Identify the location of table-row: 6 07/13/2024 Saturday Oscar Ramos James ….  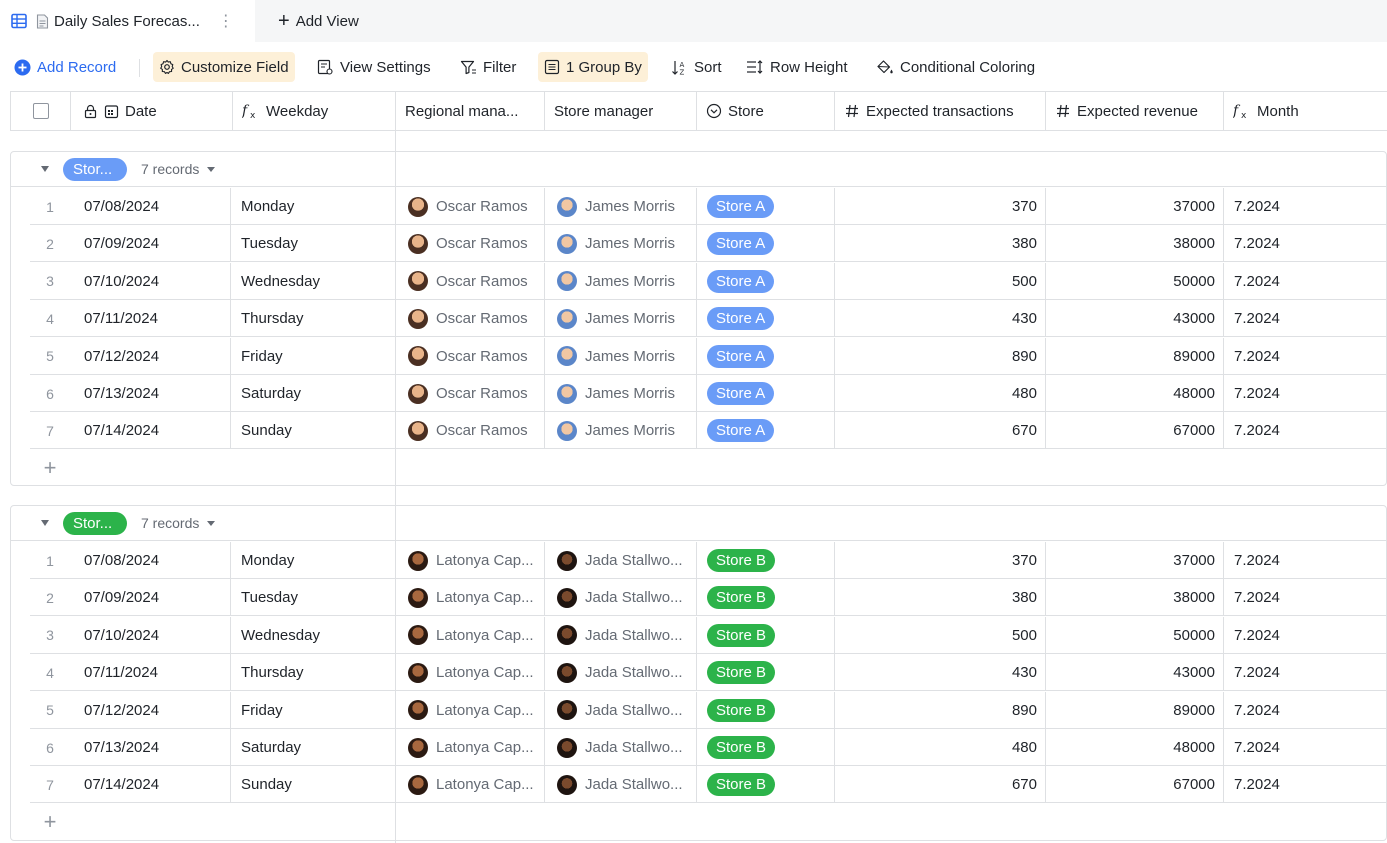
(708, 393).